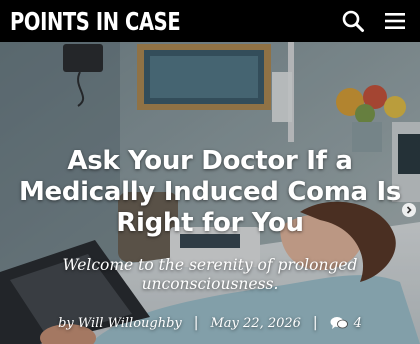 This screenshot has height=344, width=420. I want to click on chevron-right-icon, so click(409, 210).